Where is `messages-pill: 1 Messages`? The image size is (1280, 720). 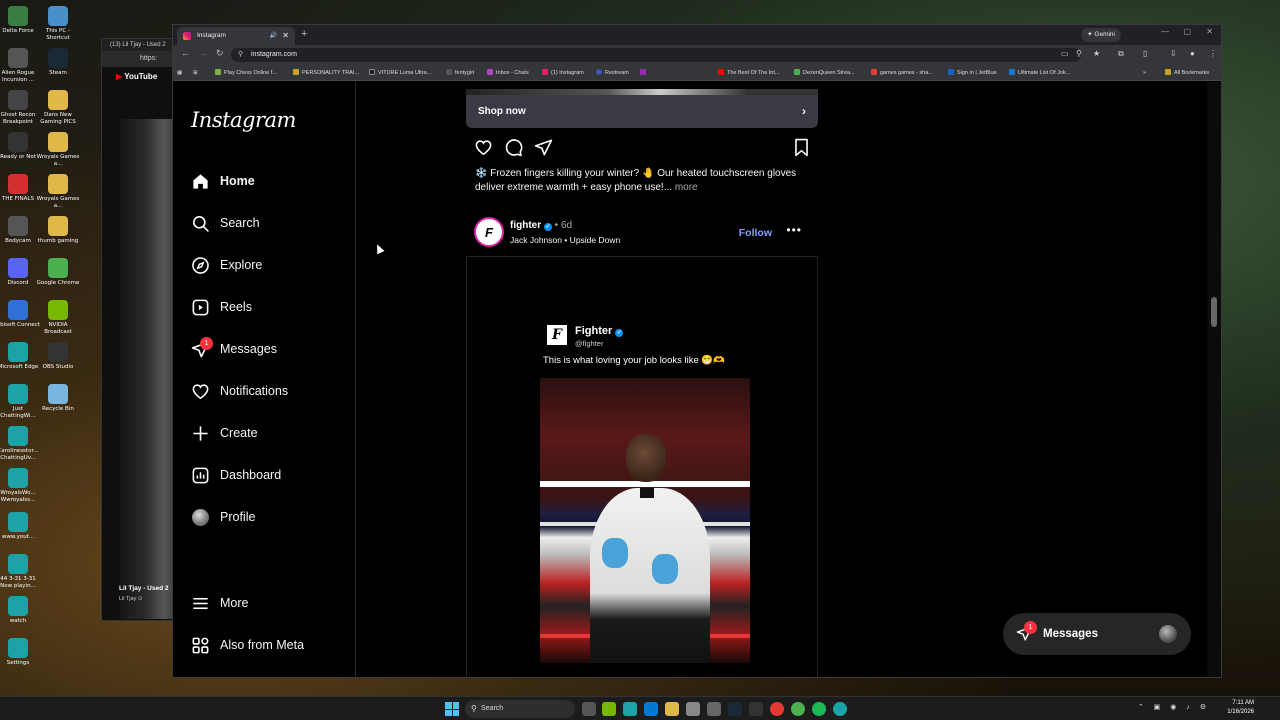
messages-pill: 1 Messages is located at coordinates (1097, 634).